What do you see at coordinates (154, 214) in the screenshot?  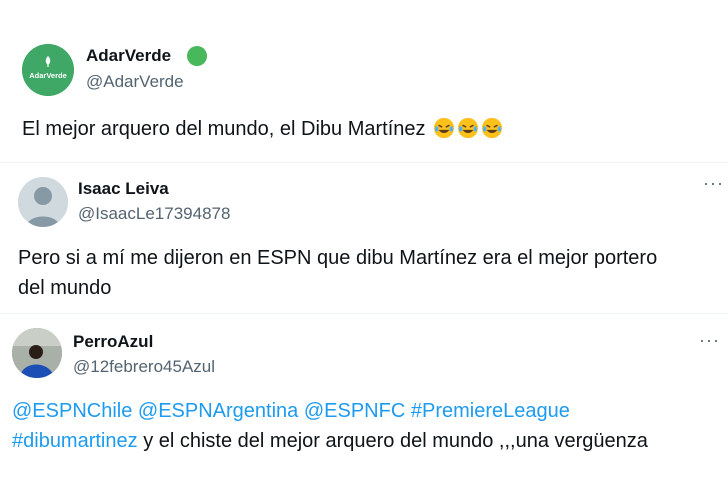 I see `author-handle: @IsaacLe17394878` at bounding box center [154, 214].